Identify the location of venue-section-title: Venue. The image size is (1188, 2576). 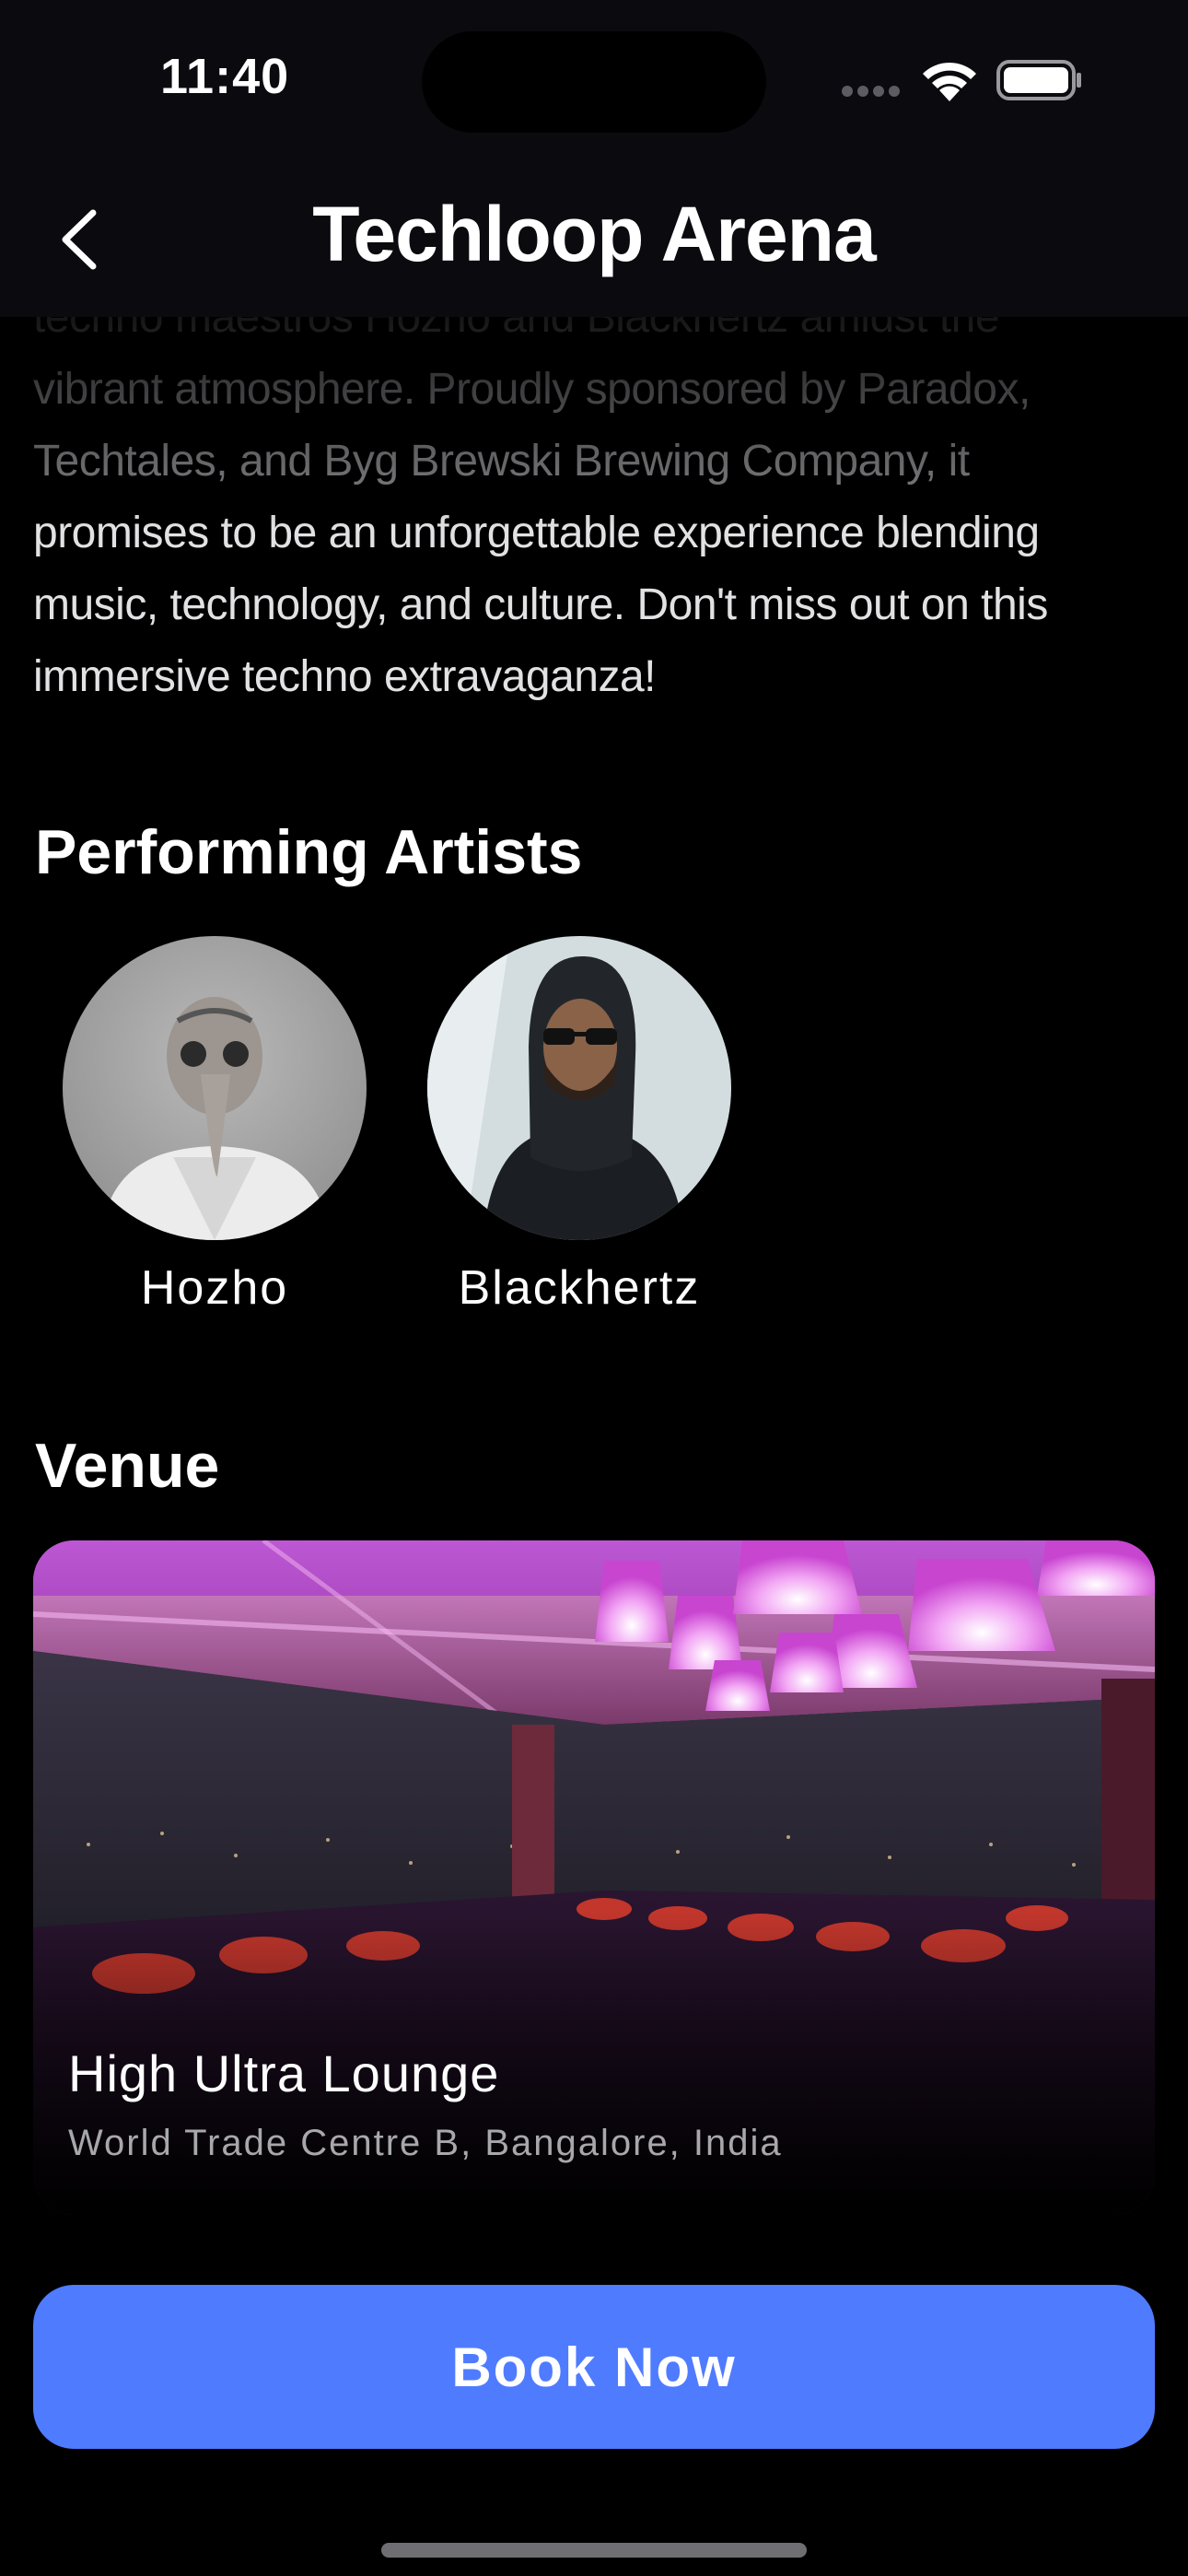
(127, 1466).